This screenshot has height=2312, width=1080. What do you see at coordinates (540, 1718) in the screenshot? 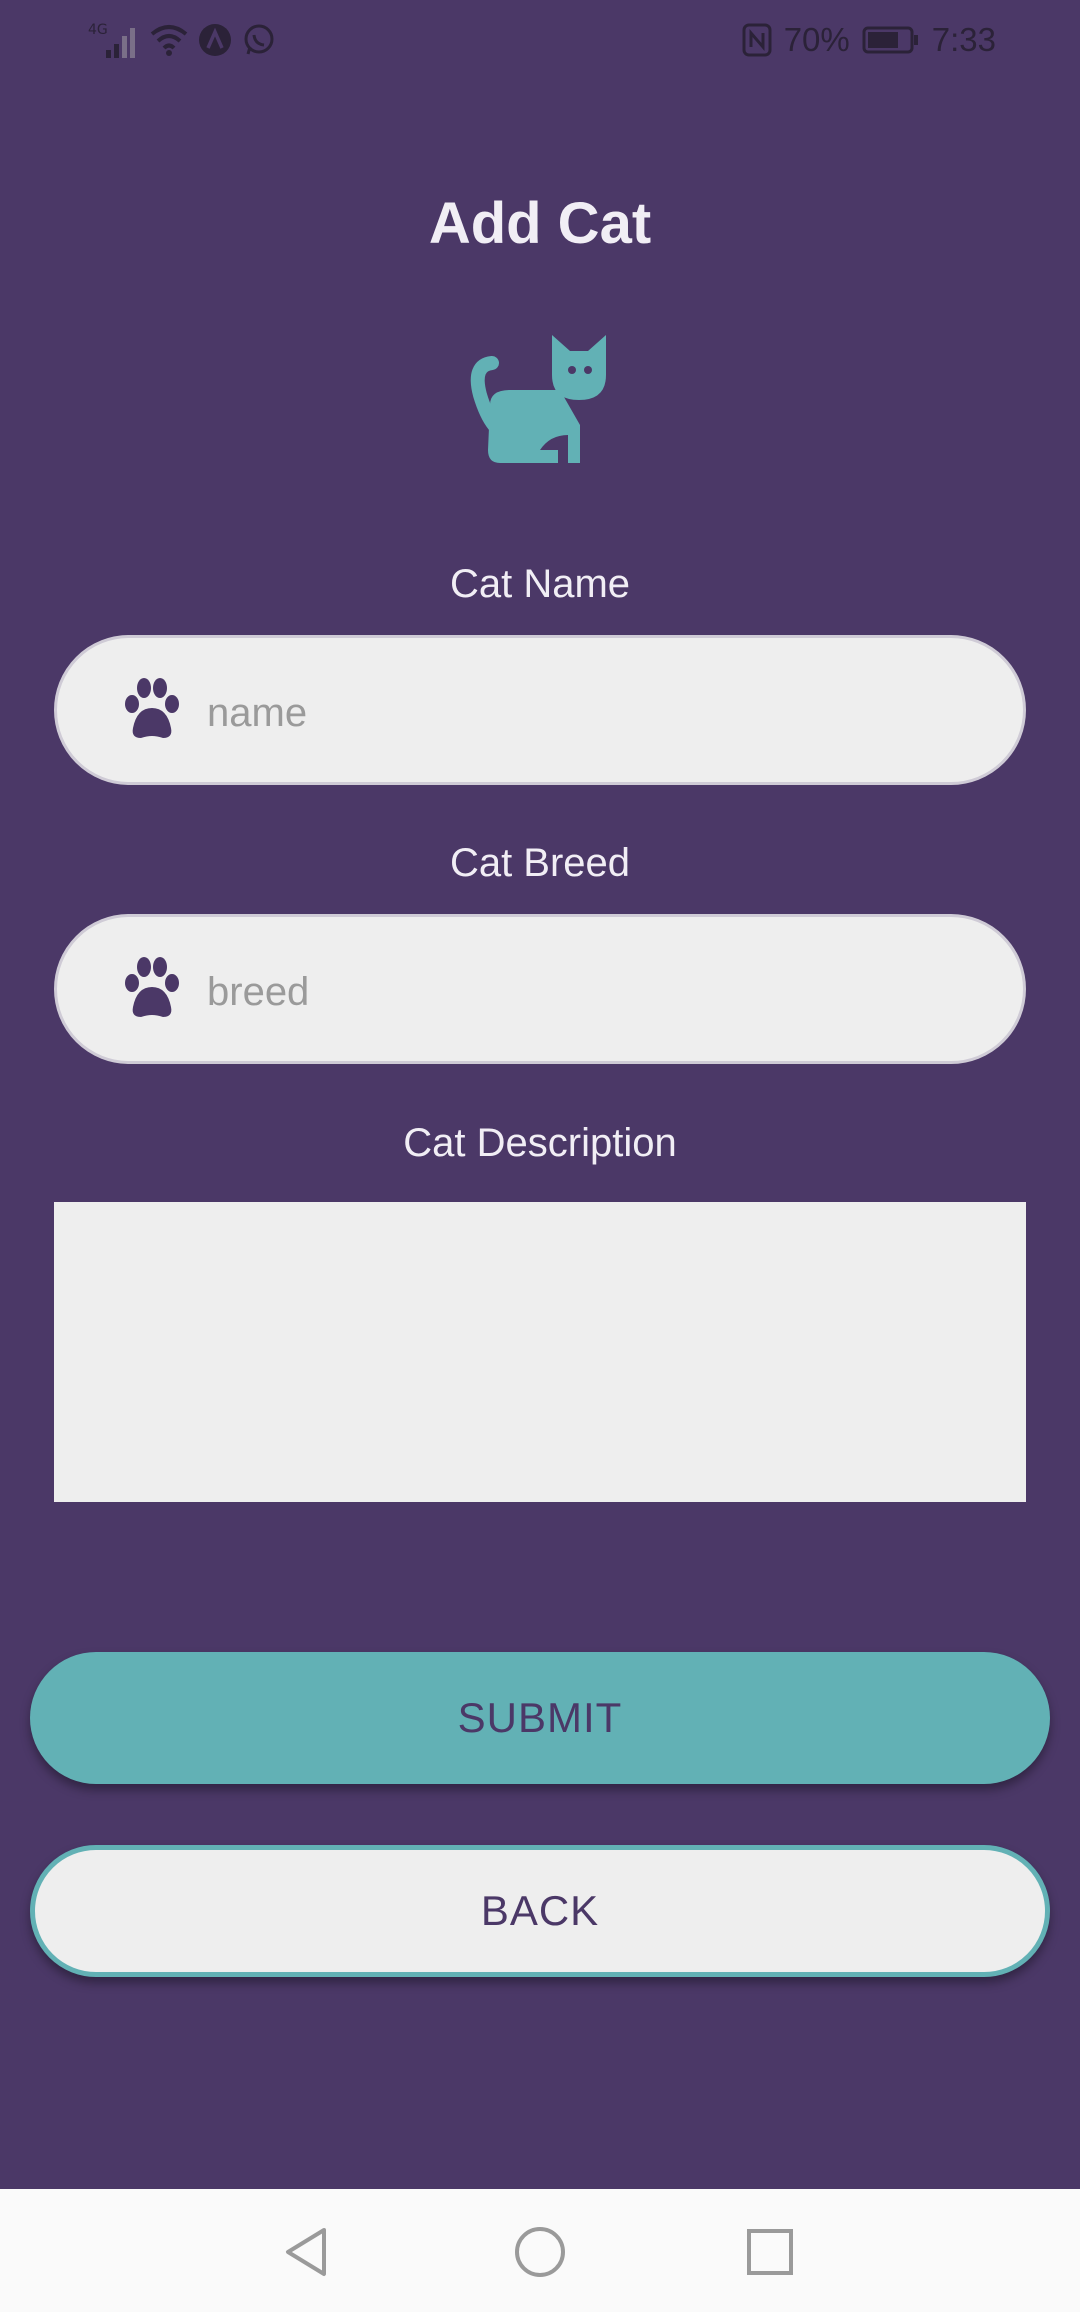
I see `submit-button: SUBMIT` at bounding box center [540, 1718].